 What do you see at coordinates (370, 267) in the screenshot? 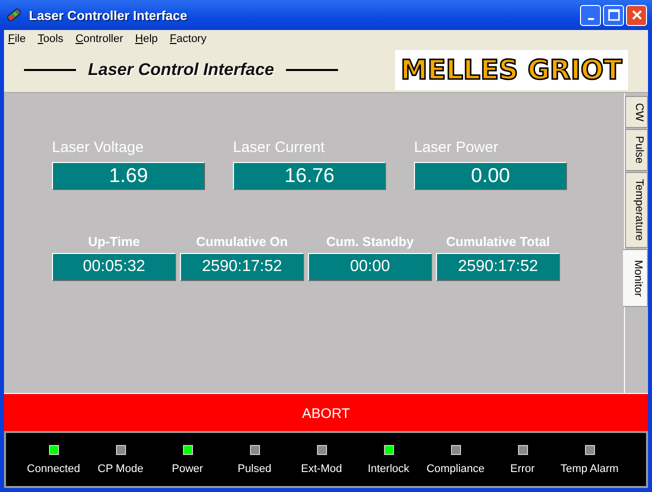
I see `timer-display: 00:00` at bounding box center [370, 267].